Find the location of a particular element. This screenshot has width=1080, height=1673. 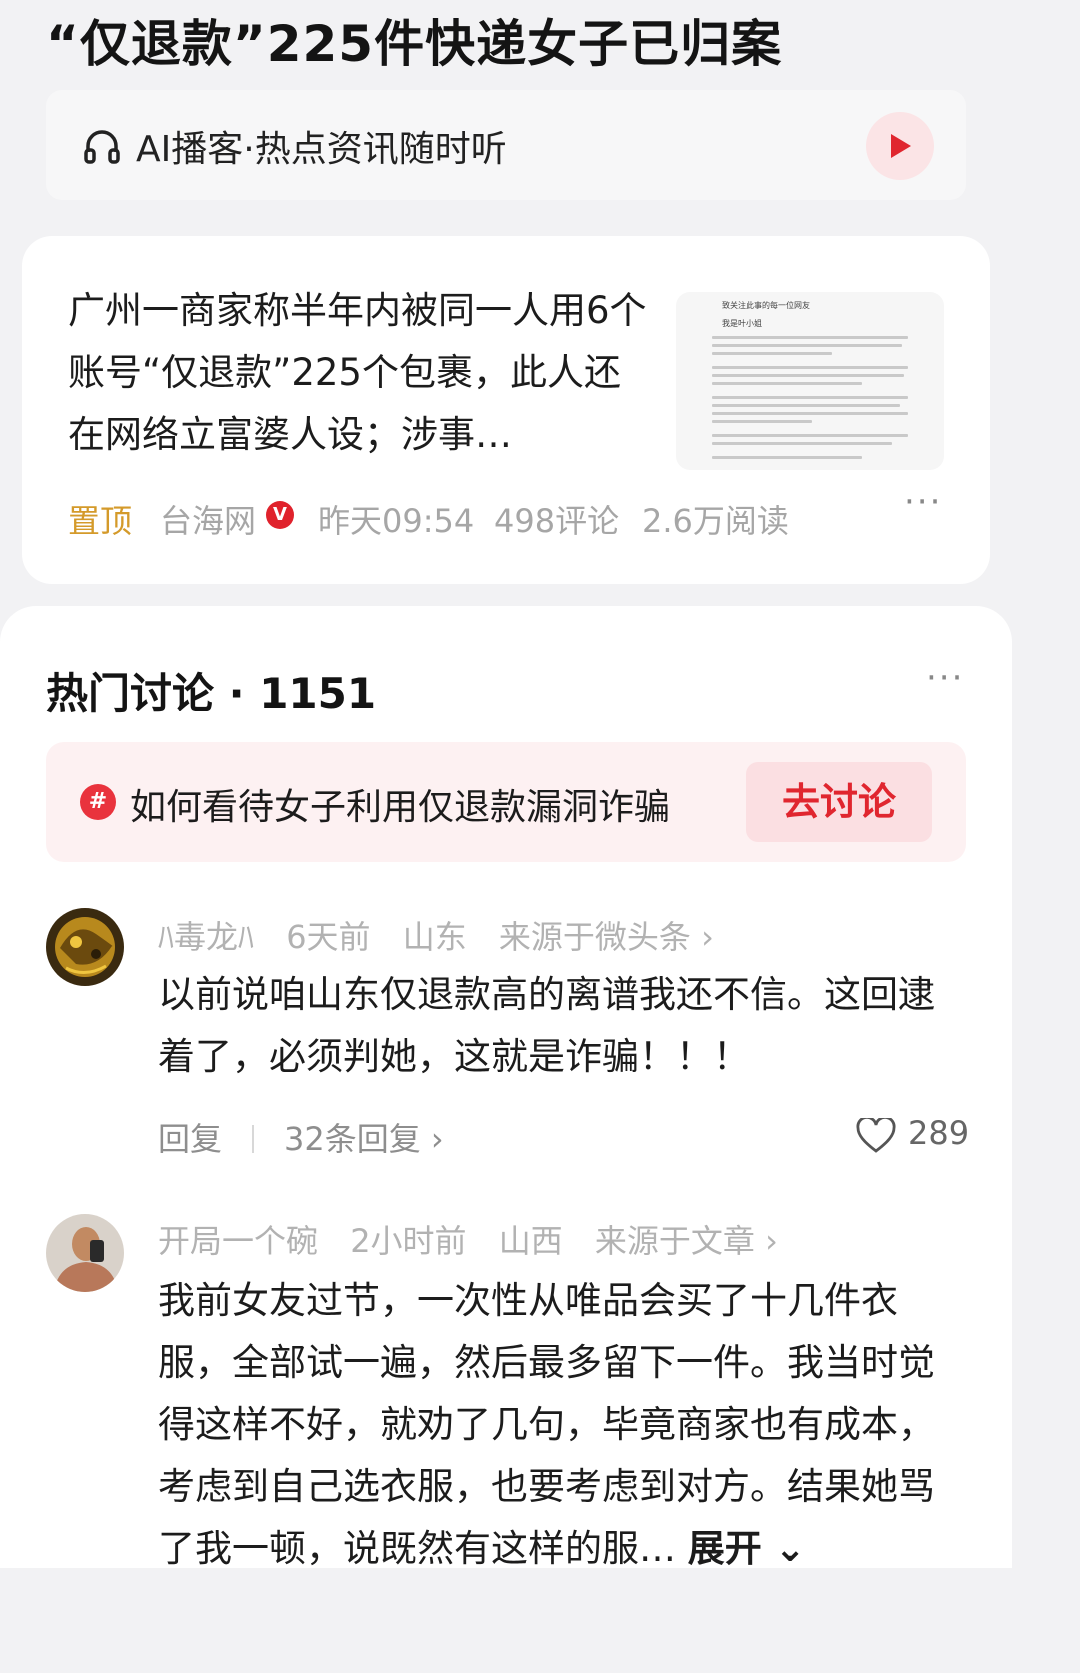

ai-podcast-bar: AI播客·热点资讯随时听 is located at coordinates (506, 145).